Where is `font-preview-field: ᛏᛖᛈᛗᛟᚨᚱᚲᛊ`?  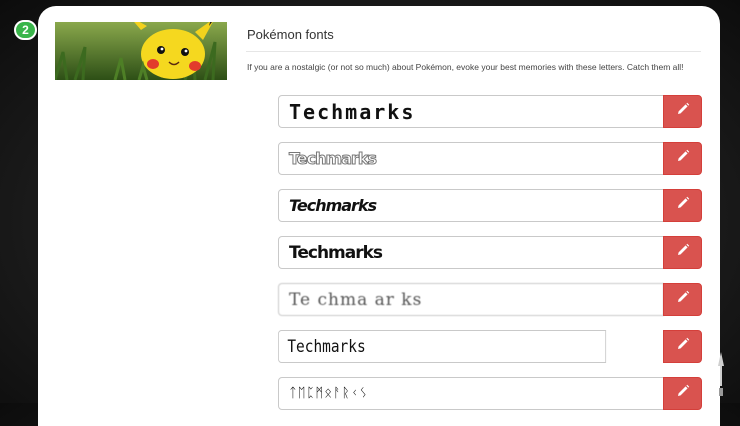
font-preview-field: ᛏᛖᛈᛗᛟᚨᚱᚲᛊ is located at coordinates (471, 393).